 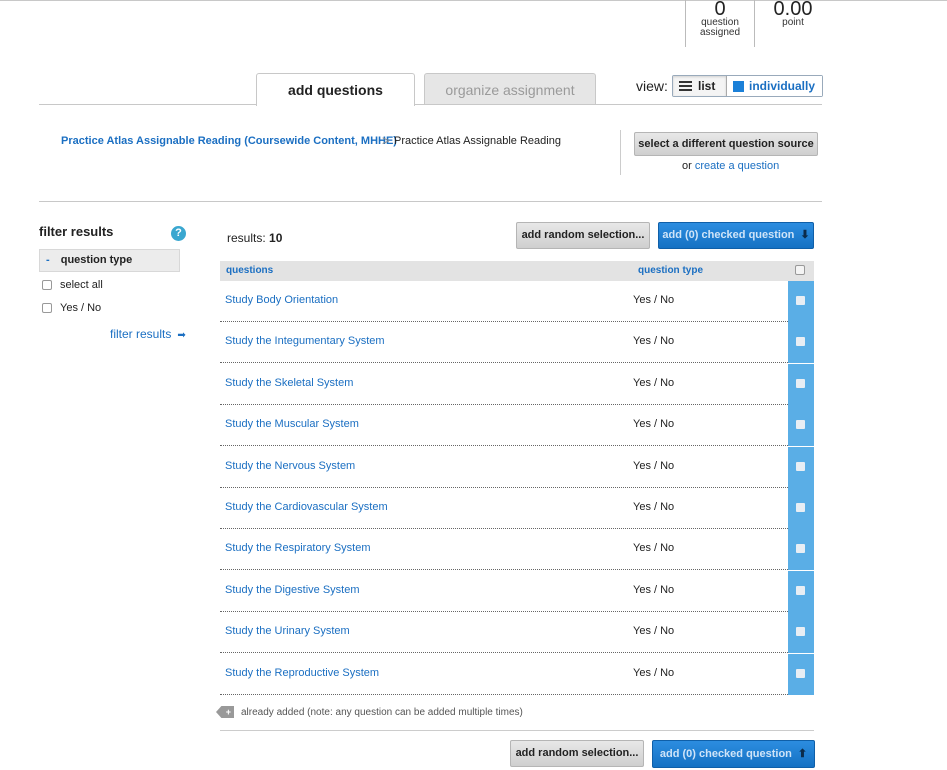 I want to click on collapse-icon: -, so click(x=48, y=260).